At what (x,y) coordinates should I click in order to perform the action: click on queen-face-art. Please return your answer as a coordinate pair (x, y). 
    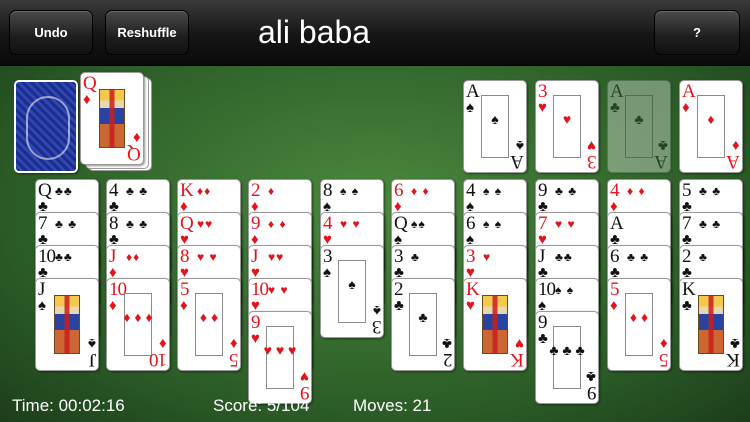
    Looking at the image, I should click on (112, 118).